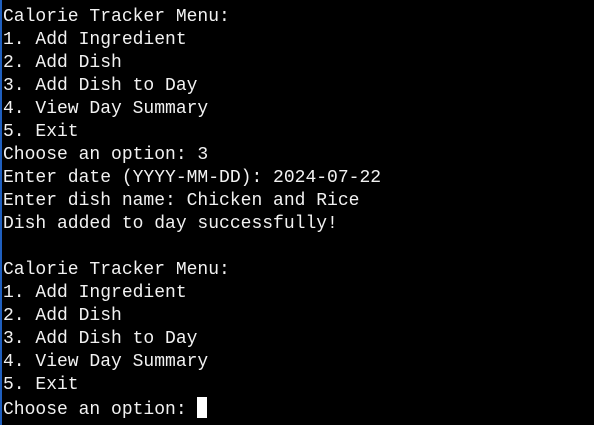  What do you see at coordinates (192, 178) in the screenshot?
I see `terminal-line: Enter date (YYYY-MM-DD): 2024-07-22` at bounding box center [192, 178].